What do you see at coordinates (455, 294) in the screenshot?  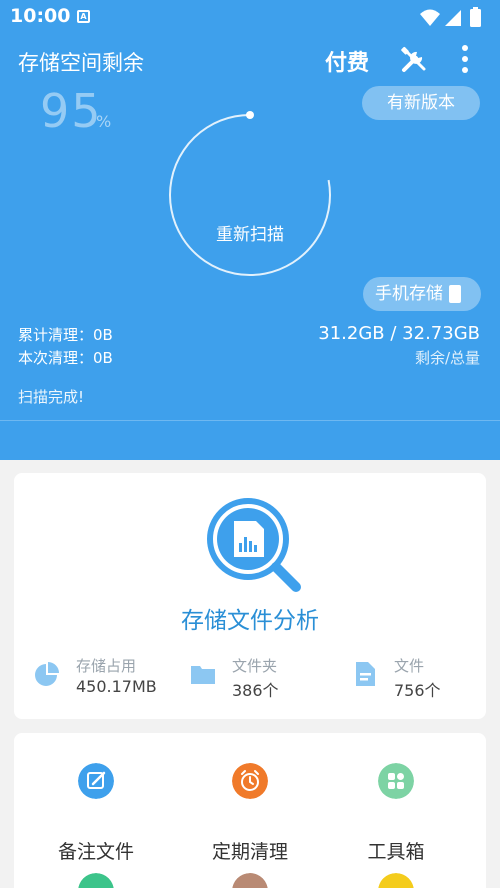 I see `phone-icon` at bounding box center [455, 294].